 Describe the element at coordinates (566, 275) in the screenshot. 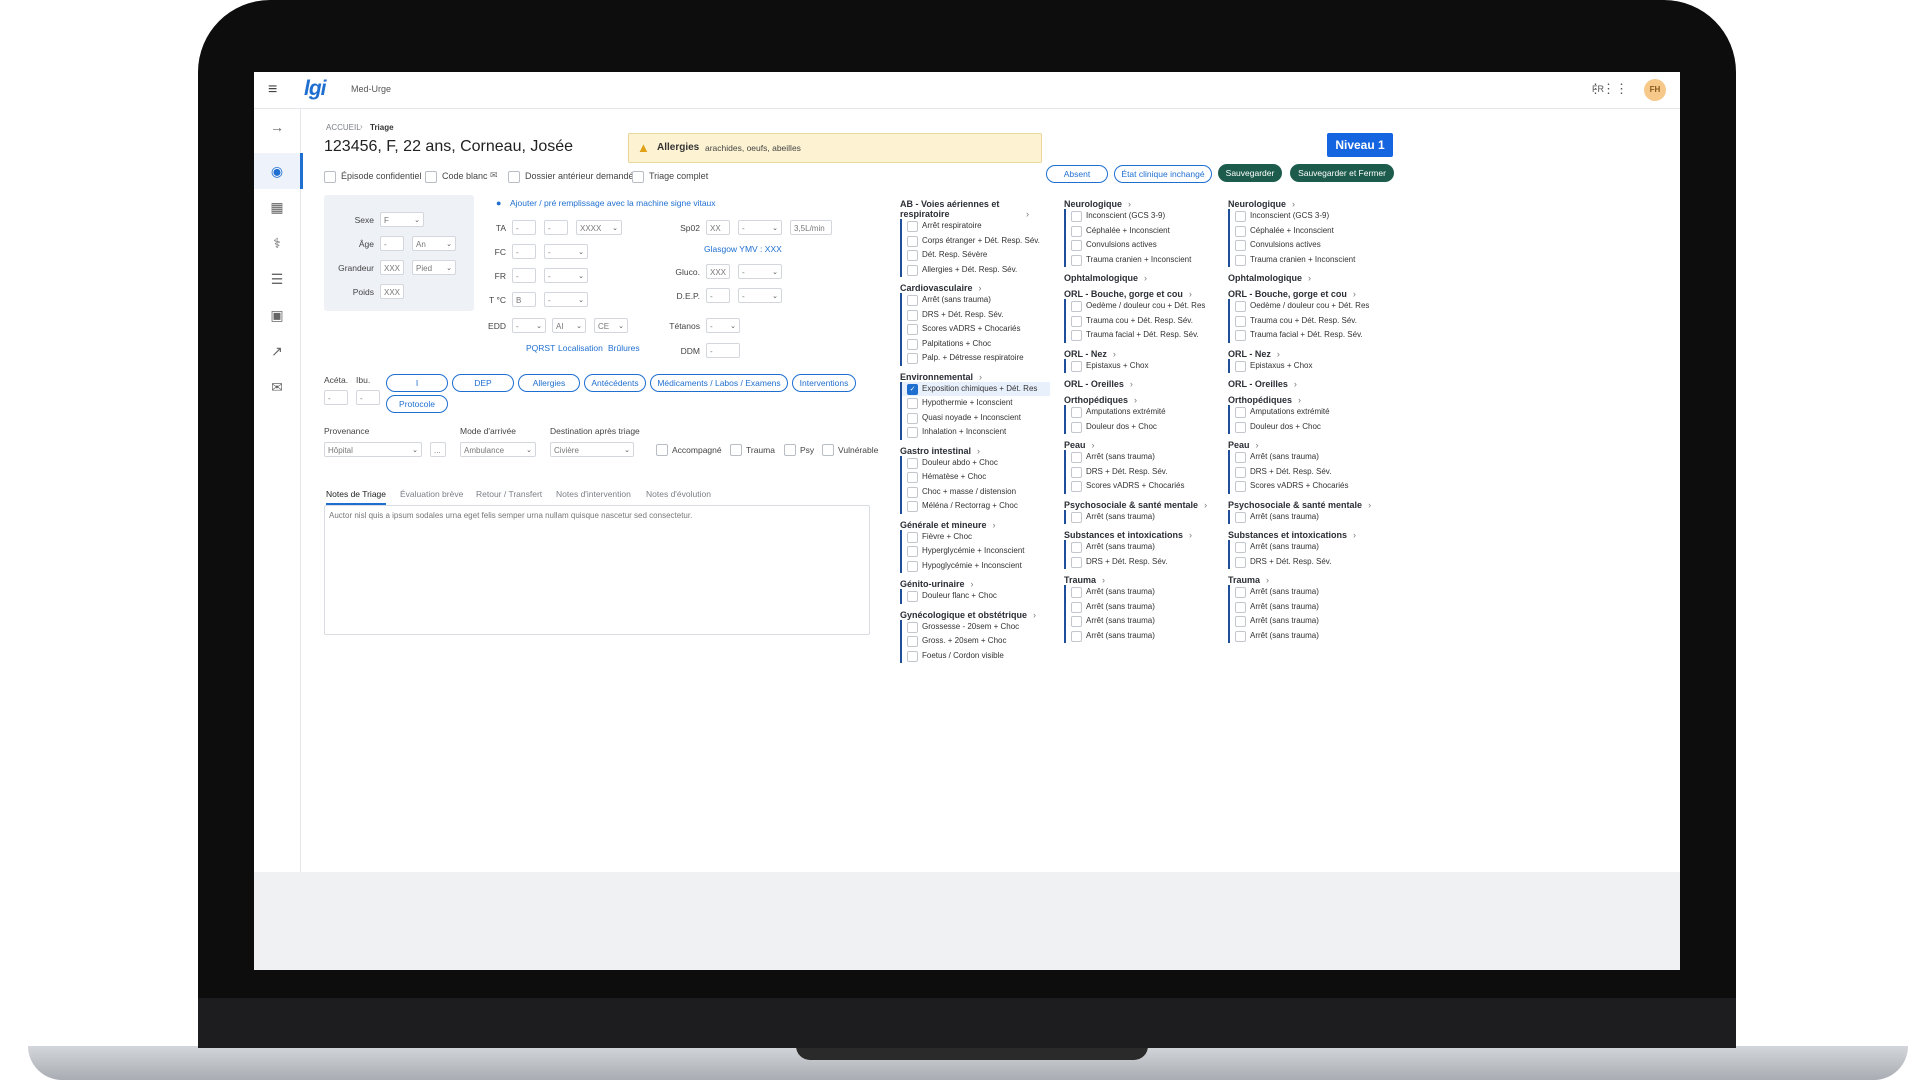

I see `fr-select: - ⌄` at that location.